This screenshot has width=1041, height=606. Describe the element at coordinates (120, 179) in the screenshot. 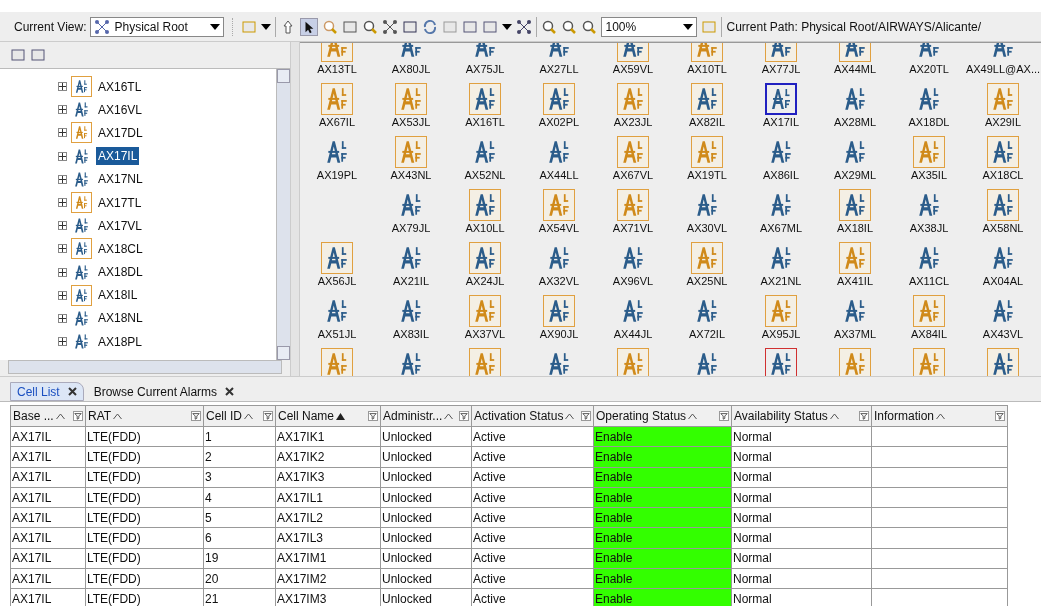

I see `tree-item: AX17NL` at that location.